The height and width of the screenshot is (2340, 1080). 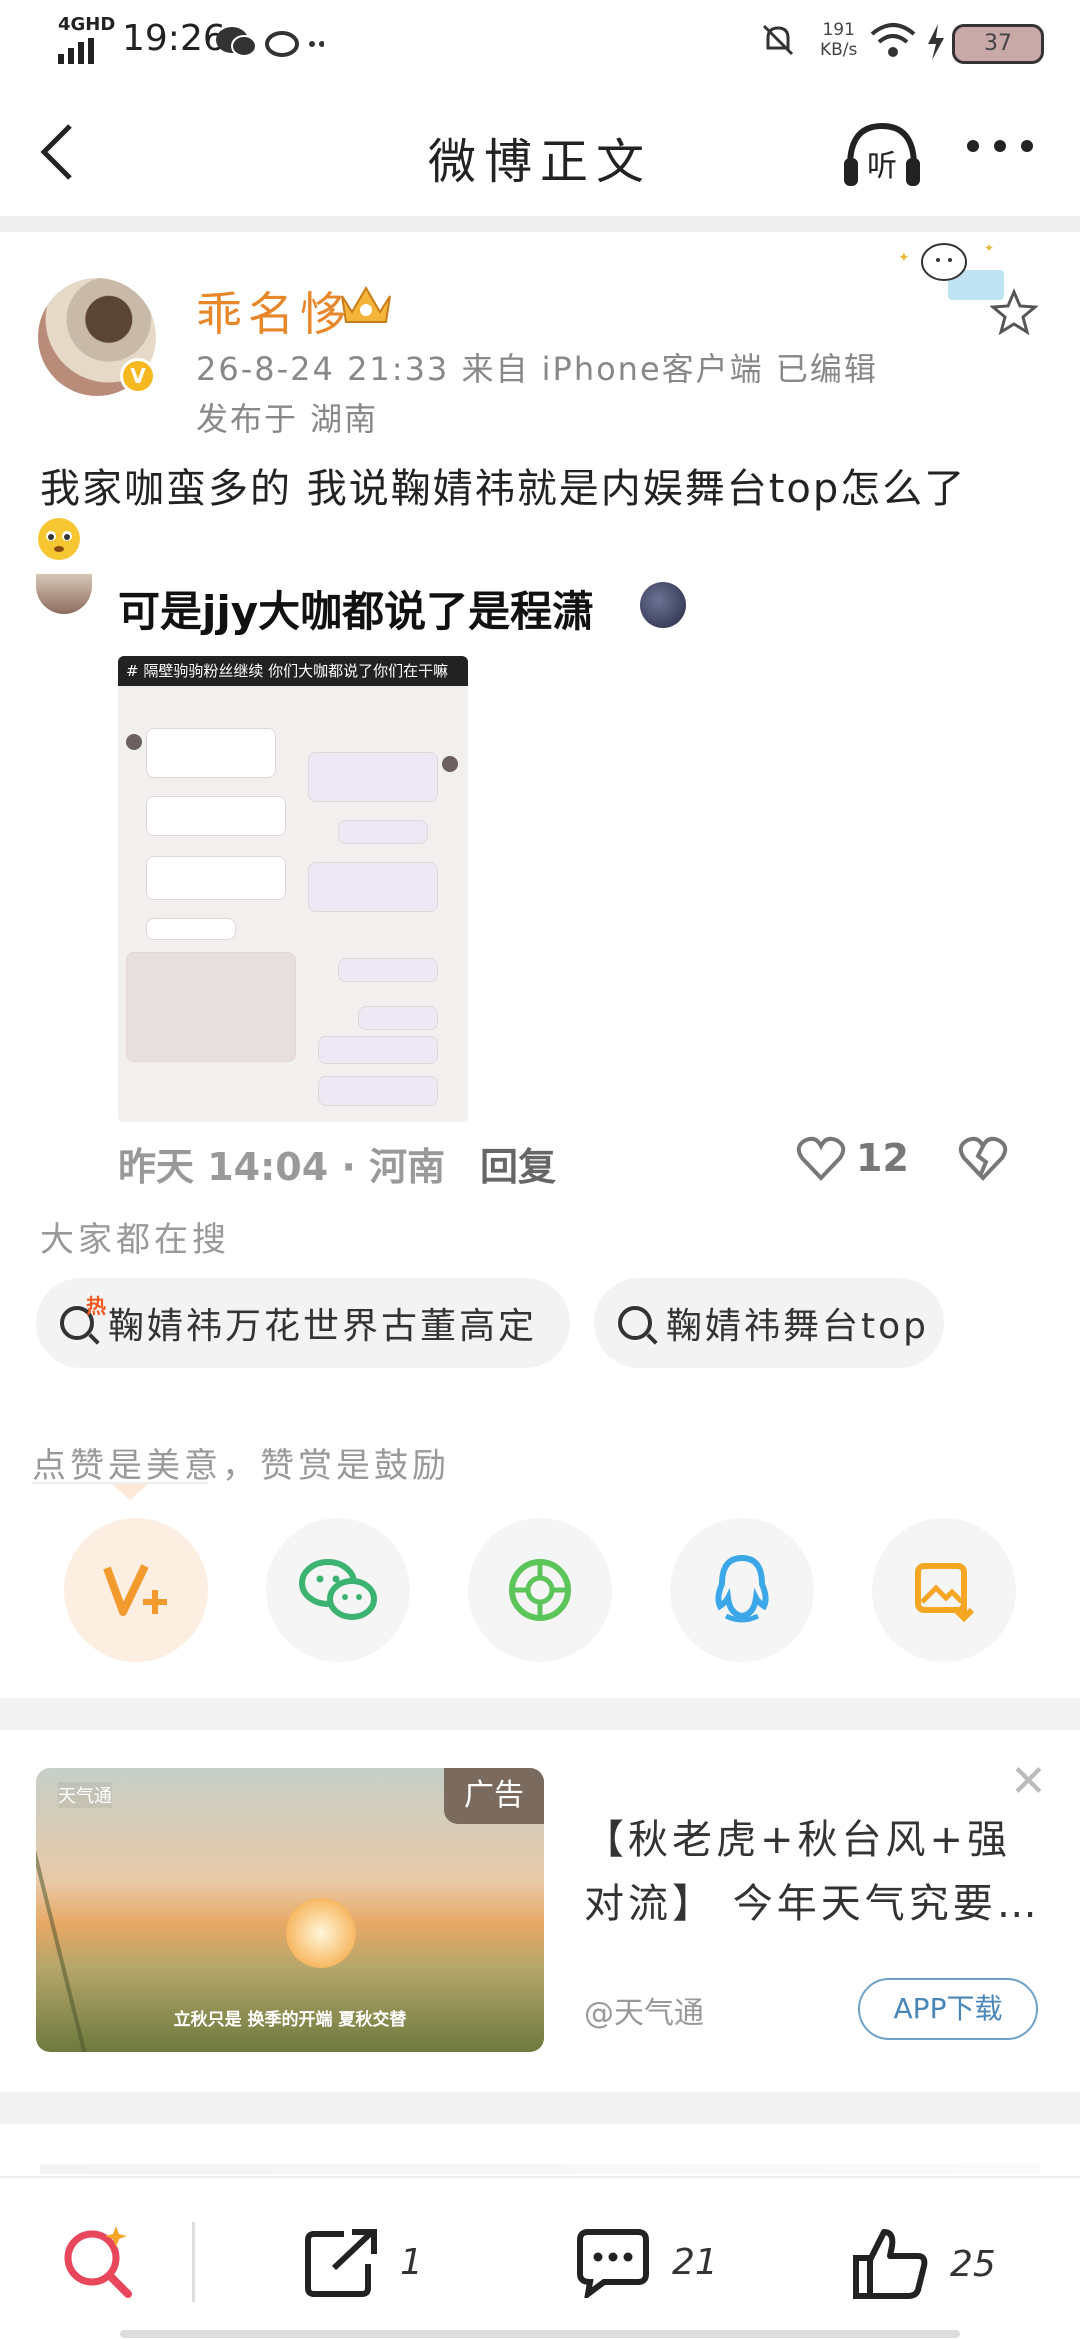 What do you see at coordinates (936, 42) in the screenshot?
I see `charging-icon` at bounding box center [936, 42].